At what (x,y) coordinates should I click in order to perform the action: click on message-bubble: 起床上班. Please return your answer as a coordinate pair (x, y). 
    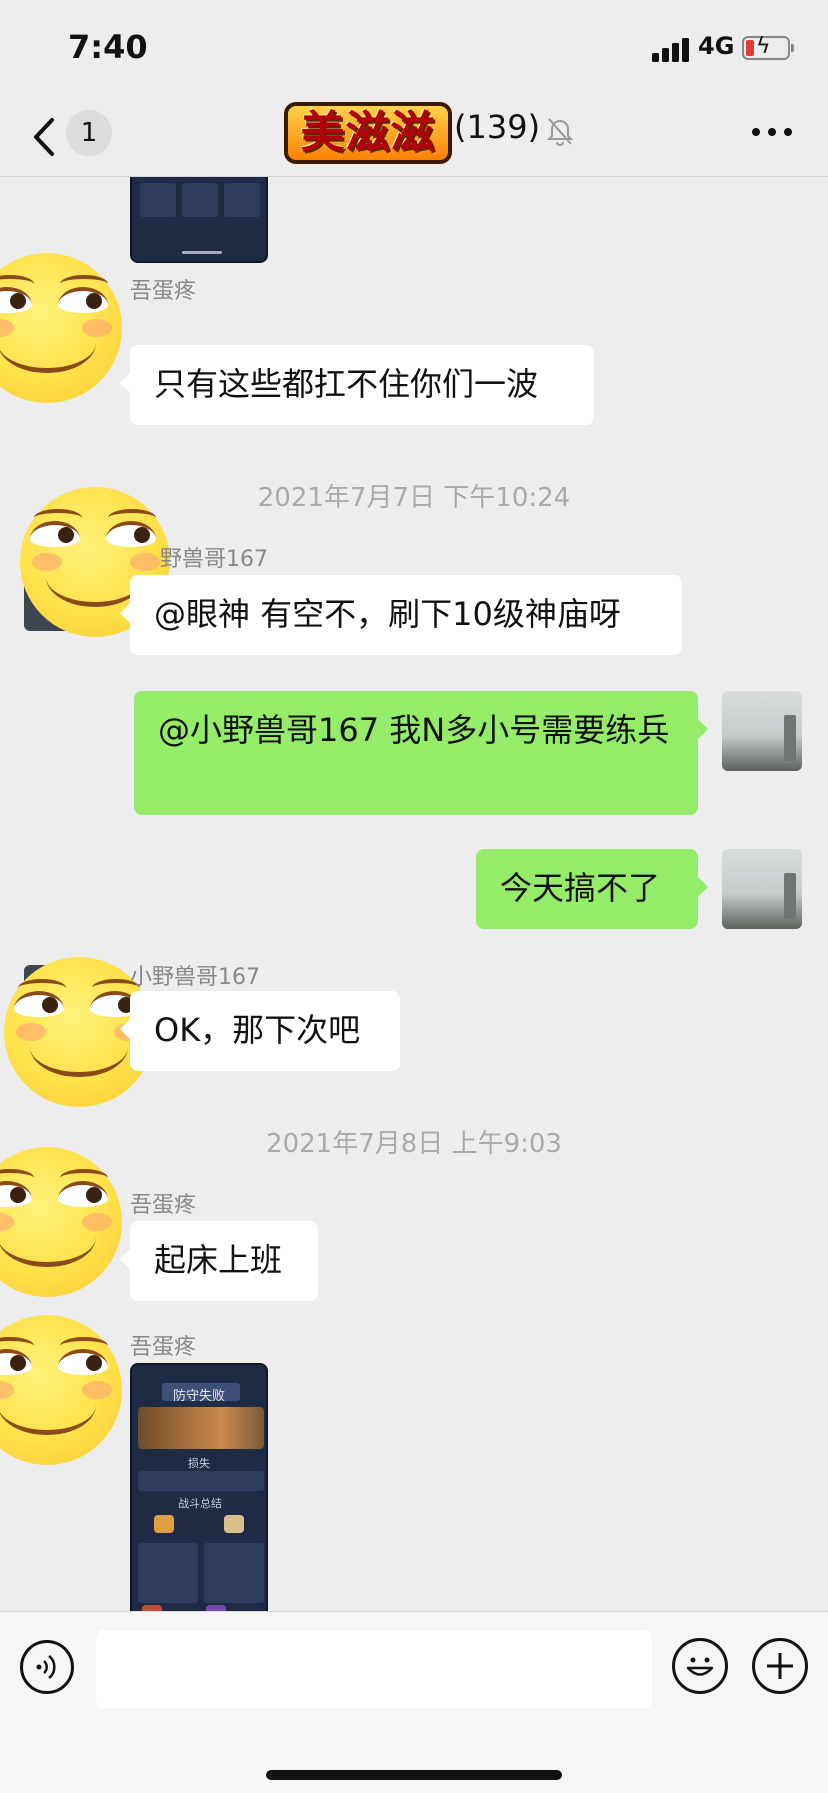
    Looking at the image, I should click on (219, 1261).